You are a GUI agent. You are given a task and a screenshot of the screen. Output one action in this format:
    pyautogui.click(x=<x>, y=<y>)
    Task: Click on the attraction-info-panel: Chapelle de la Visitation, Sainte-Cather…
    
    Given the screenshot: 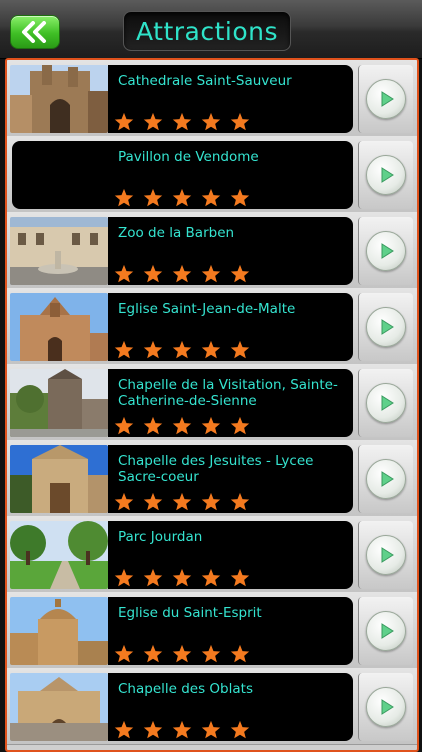 What is the action you would take?
    pyautogui.click(x=230, y=403)
    